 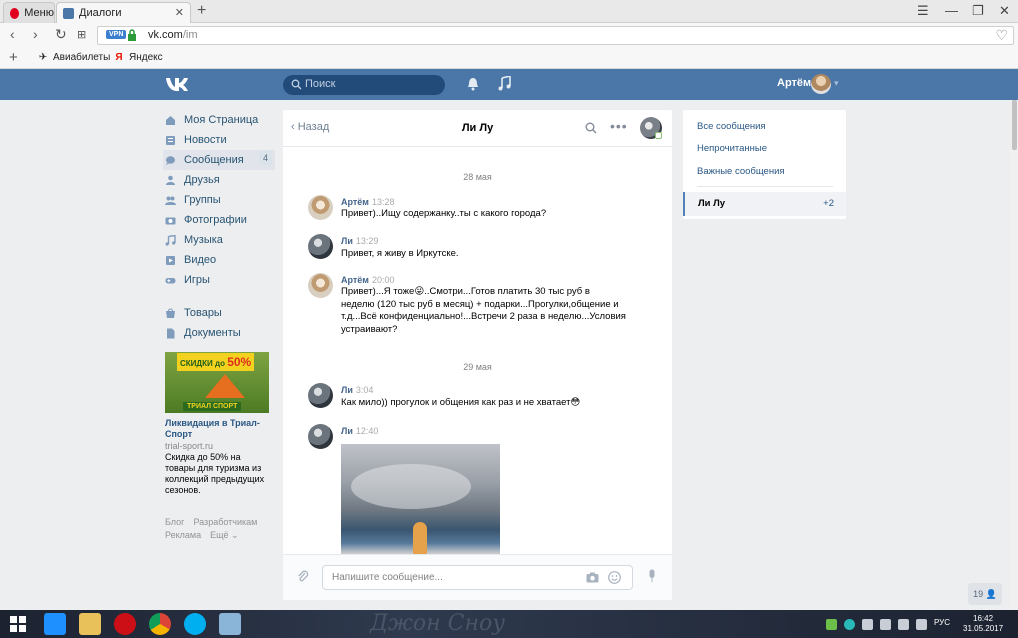 I want to click on url-field: VPN vk.com/im ♡, so click(x=555, y=35).